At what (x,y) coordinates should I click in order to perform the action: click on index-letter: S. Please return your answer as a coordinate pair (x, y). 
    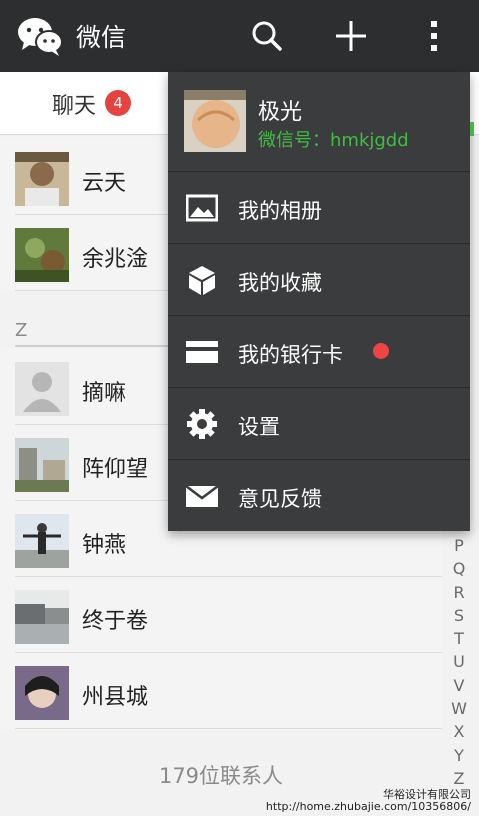
    Looking at the image, I should click on (459, 617).